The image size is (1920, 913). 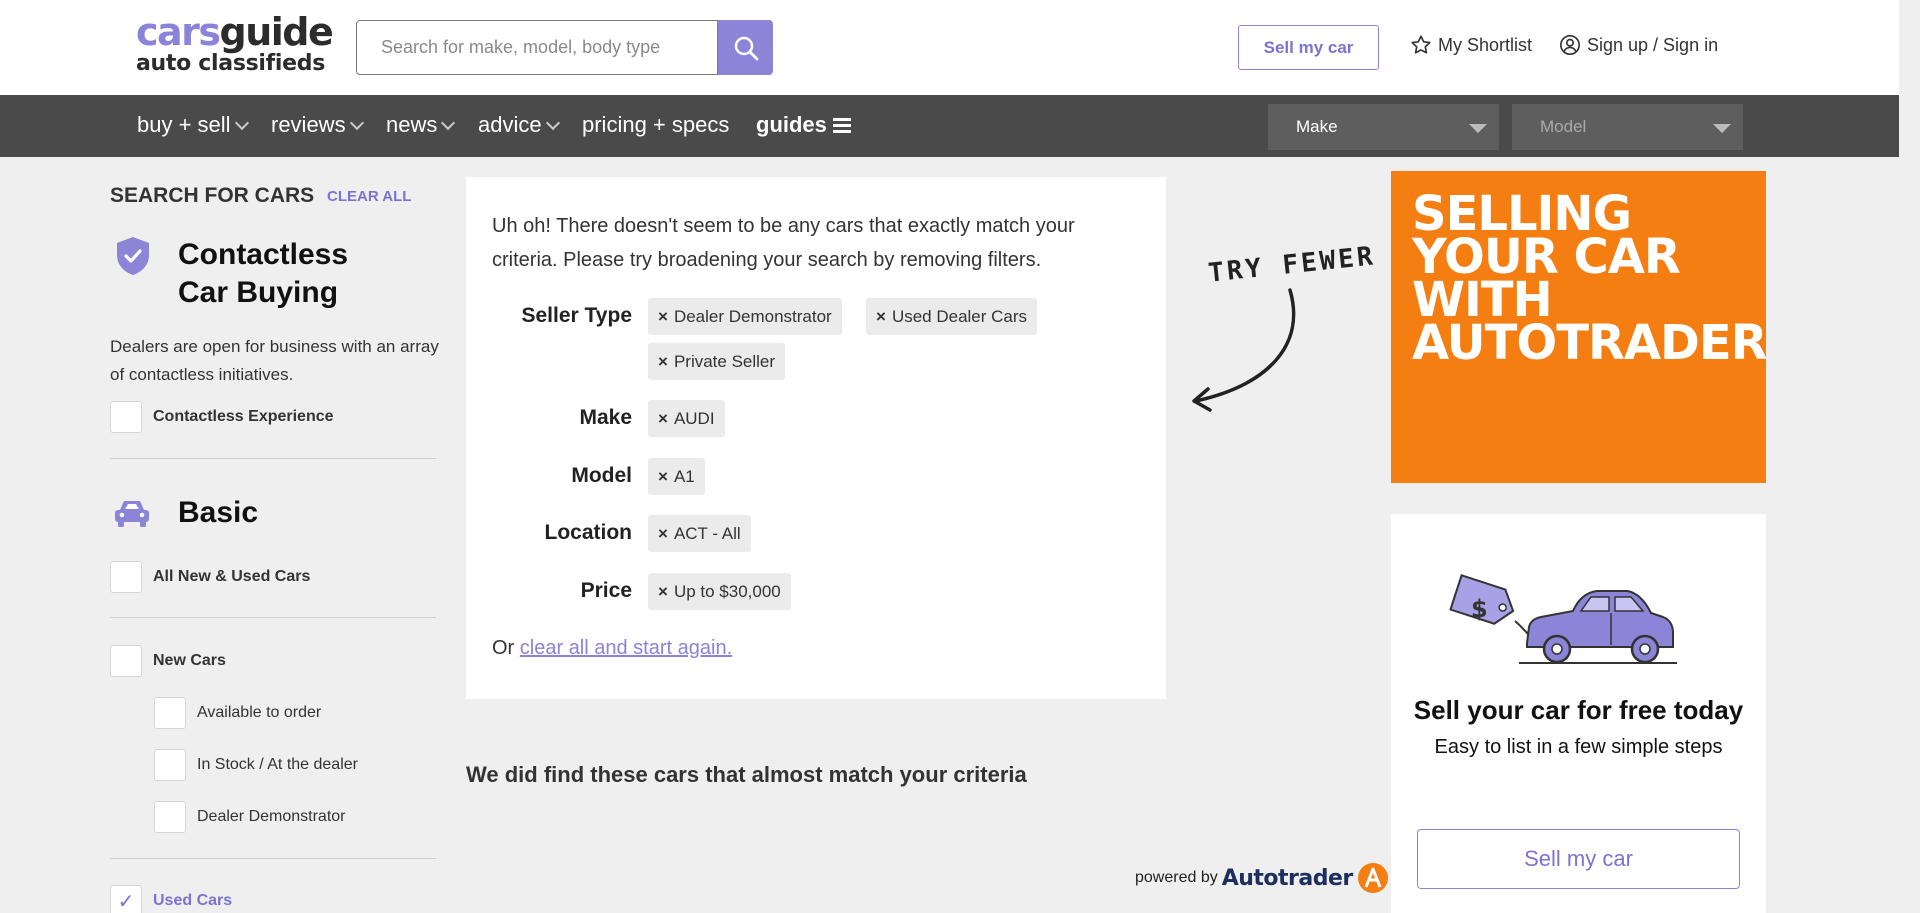 What do you see at coordinates (605, 417) in the screenshot?
I see `make-label: Make` at bounding box center [605, 417].